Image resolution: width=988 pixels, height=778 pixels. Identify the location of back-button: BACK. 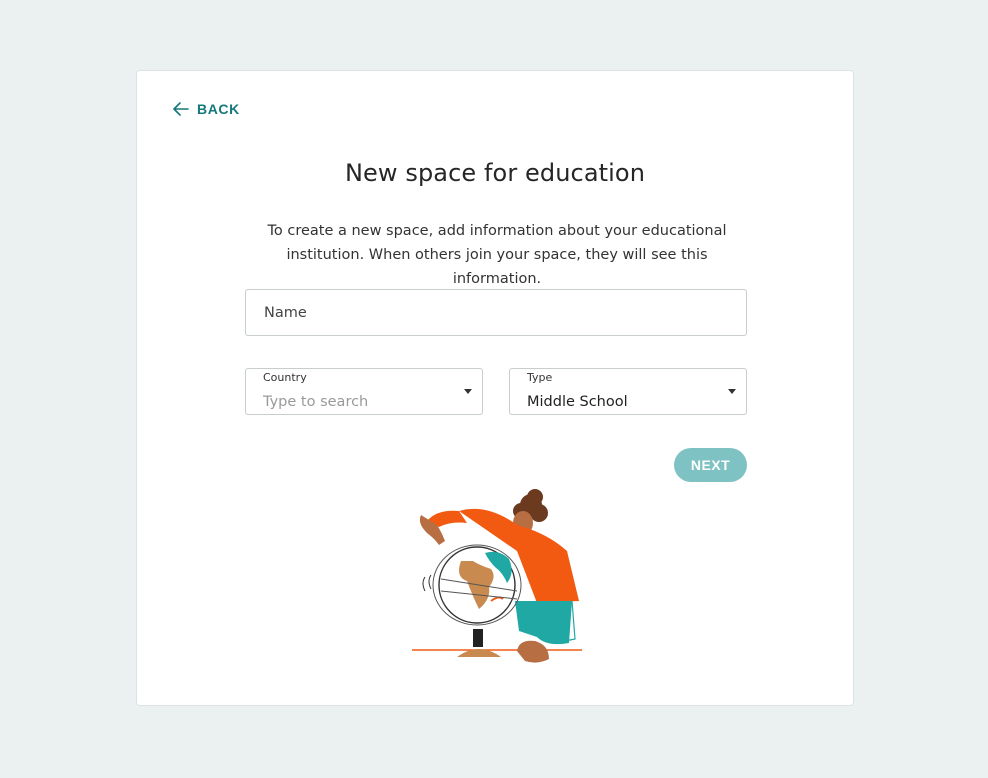
(206, 109).